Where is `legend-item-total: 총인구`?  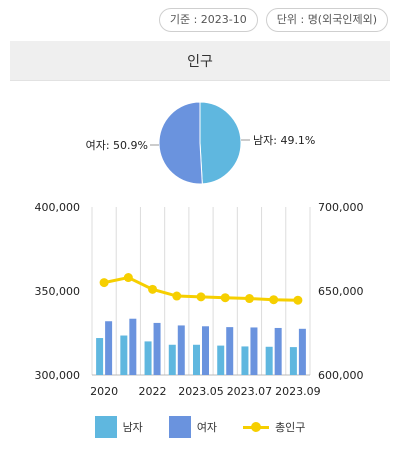
legend-item-total: 총인구 is located at coordinates (274, 427).